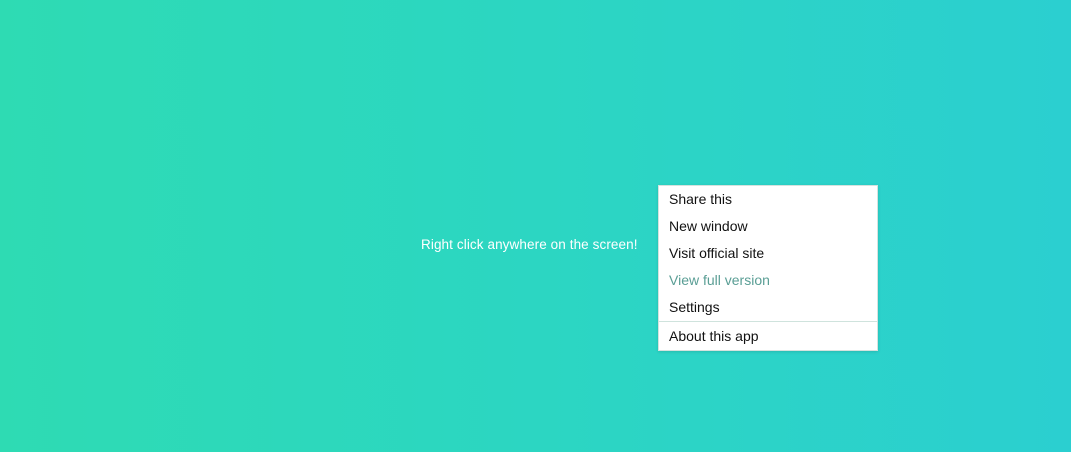 The height and width of the screenshot is (452, 1071). I want to click on menu-item-new-window: New window, so click(768, 226).